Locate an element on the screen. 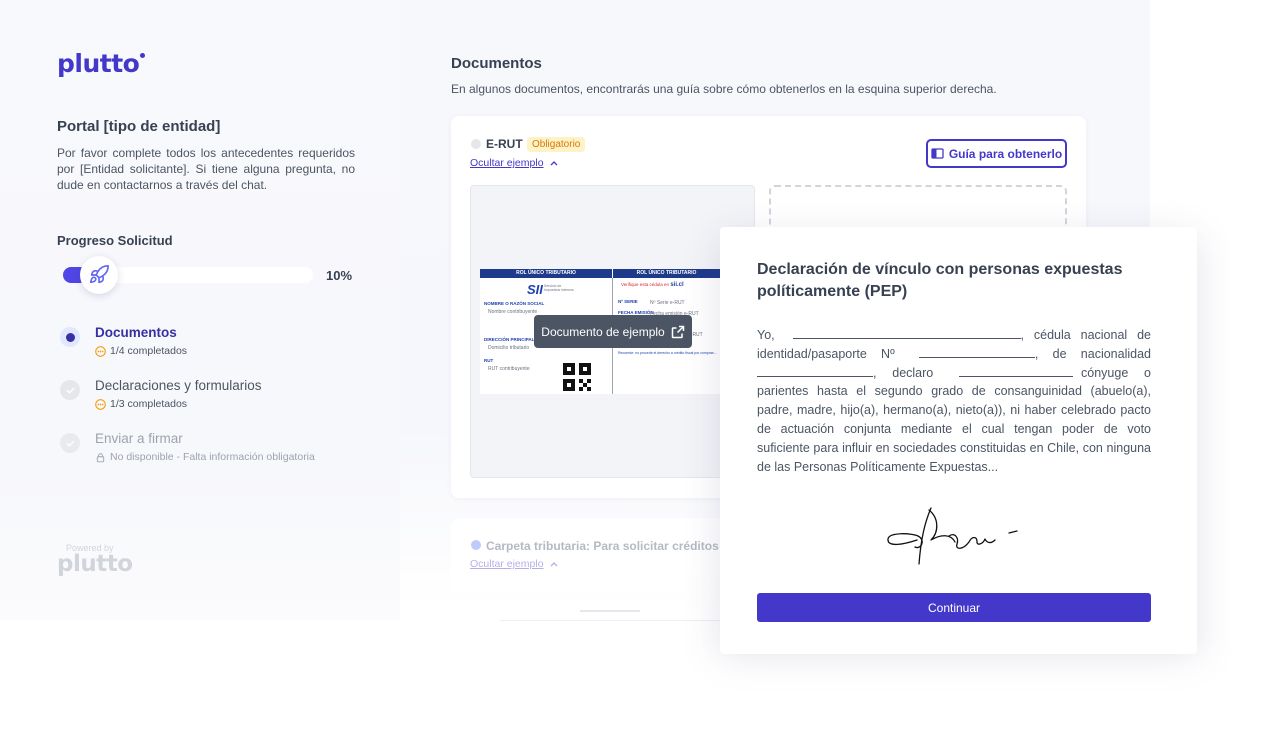  signature-image is located at coordinates (952, 536).